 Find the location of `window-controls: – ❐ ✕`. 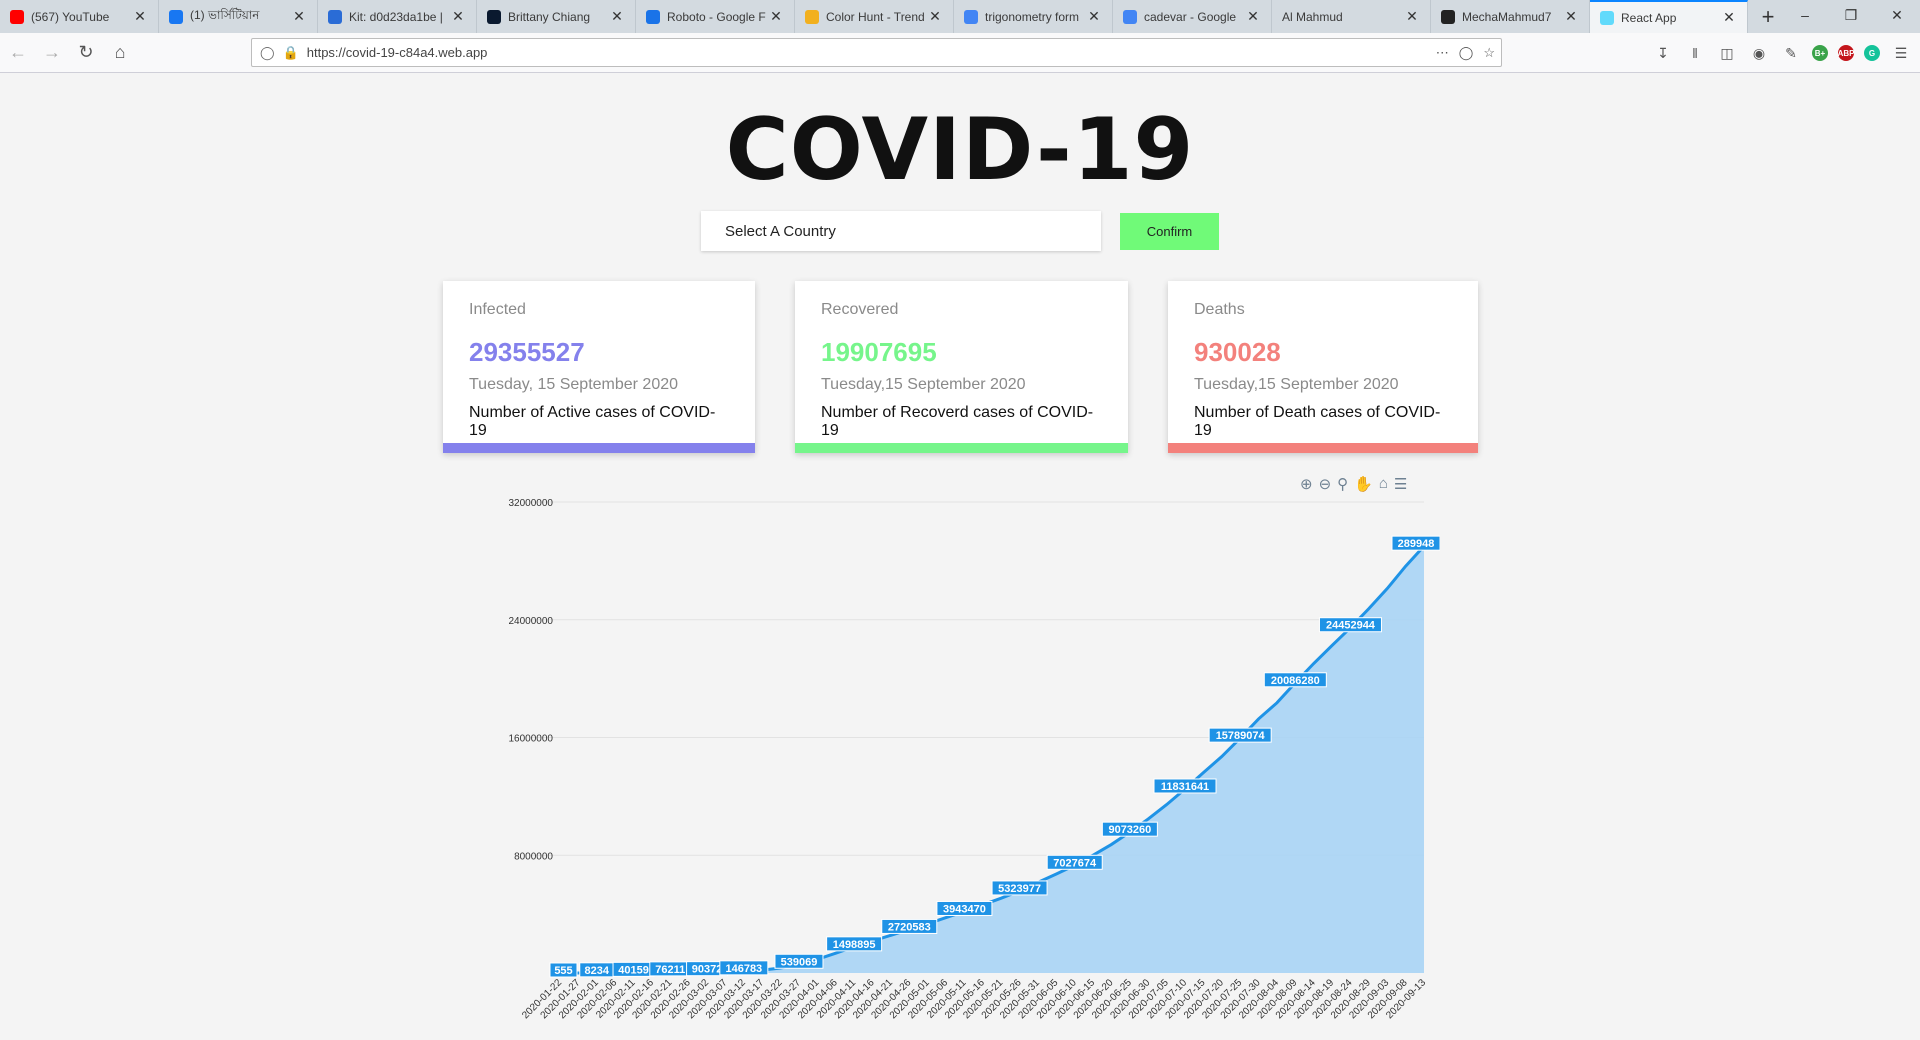

window-controls: – ❐ ✕ is located at coordinates (1851, 16).